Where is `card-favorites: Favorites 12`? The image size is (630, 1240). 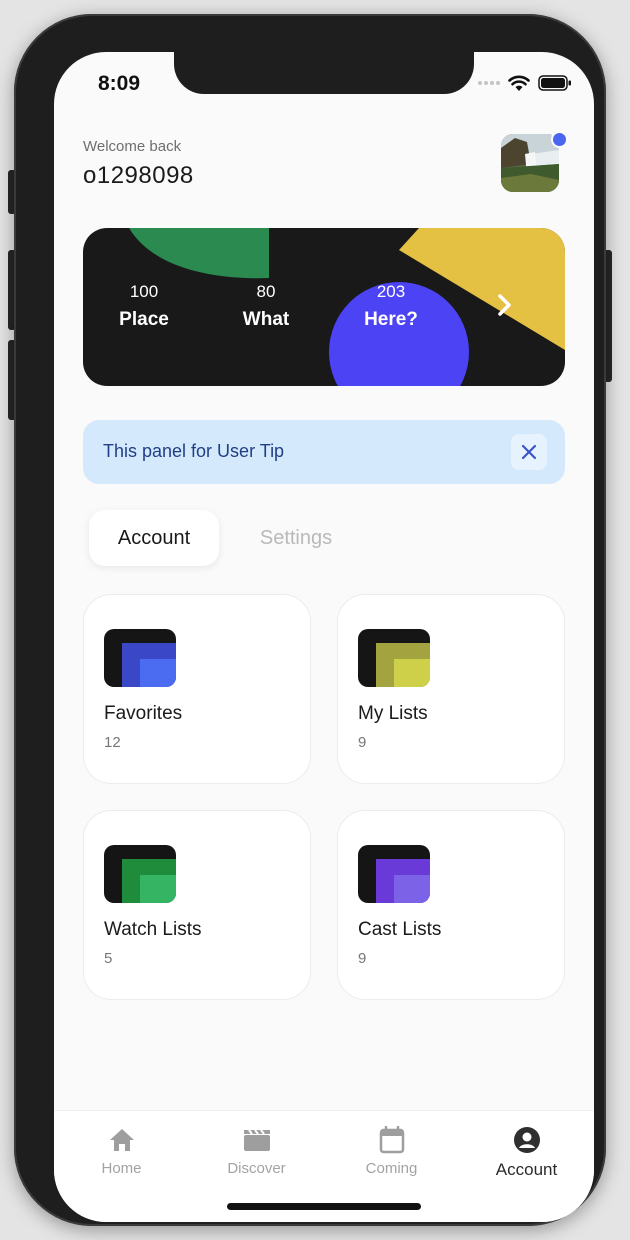
card-favorites: Favorites 12 is located at coordinates (197, 689).